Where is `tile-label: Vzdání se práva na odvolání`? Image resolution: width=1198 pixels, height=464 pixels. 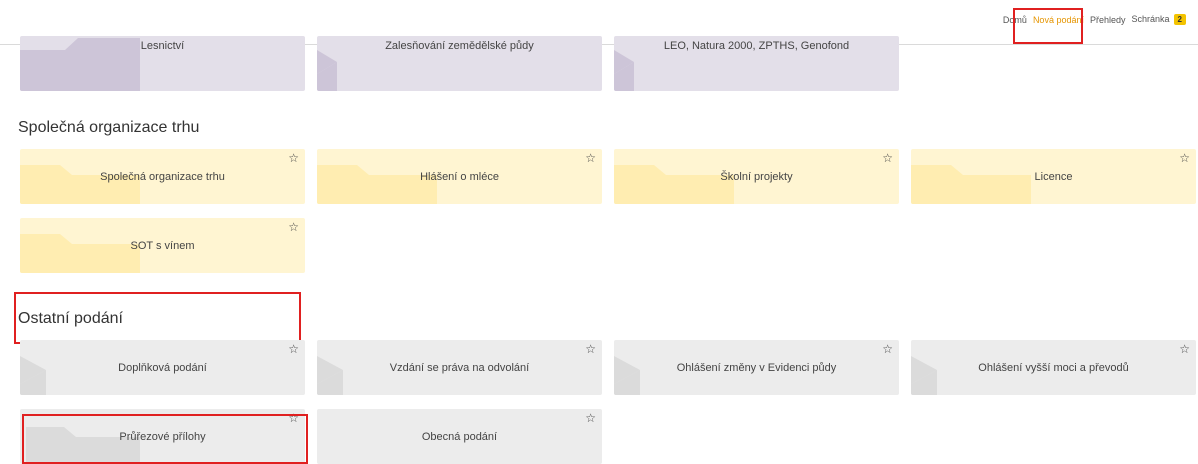 tile-label: Vzdání se práva na odvolání is located at coordinates (459, 367).